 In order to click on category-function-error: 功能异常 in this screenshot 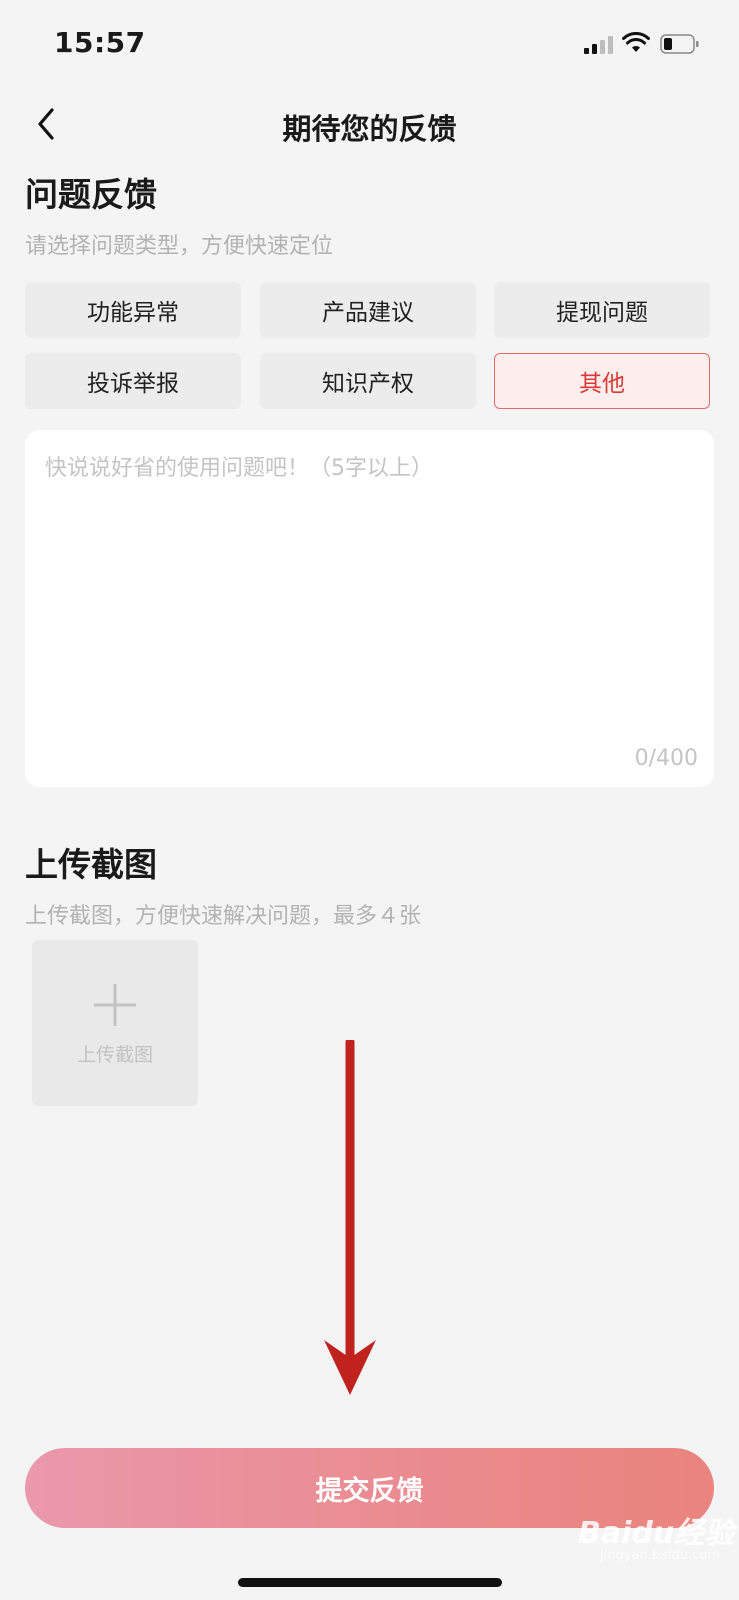, I will do `click(133, 310)`.